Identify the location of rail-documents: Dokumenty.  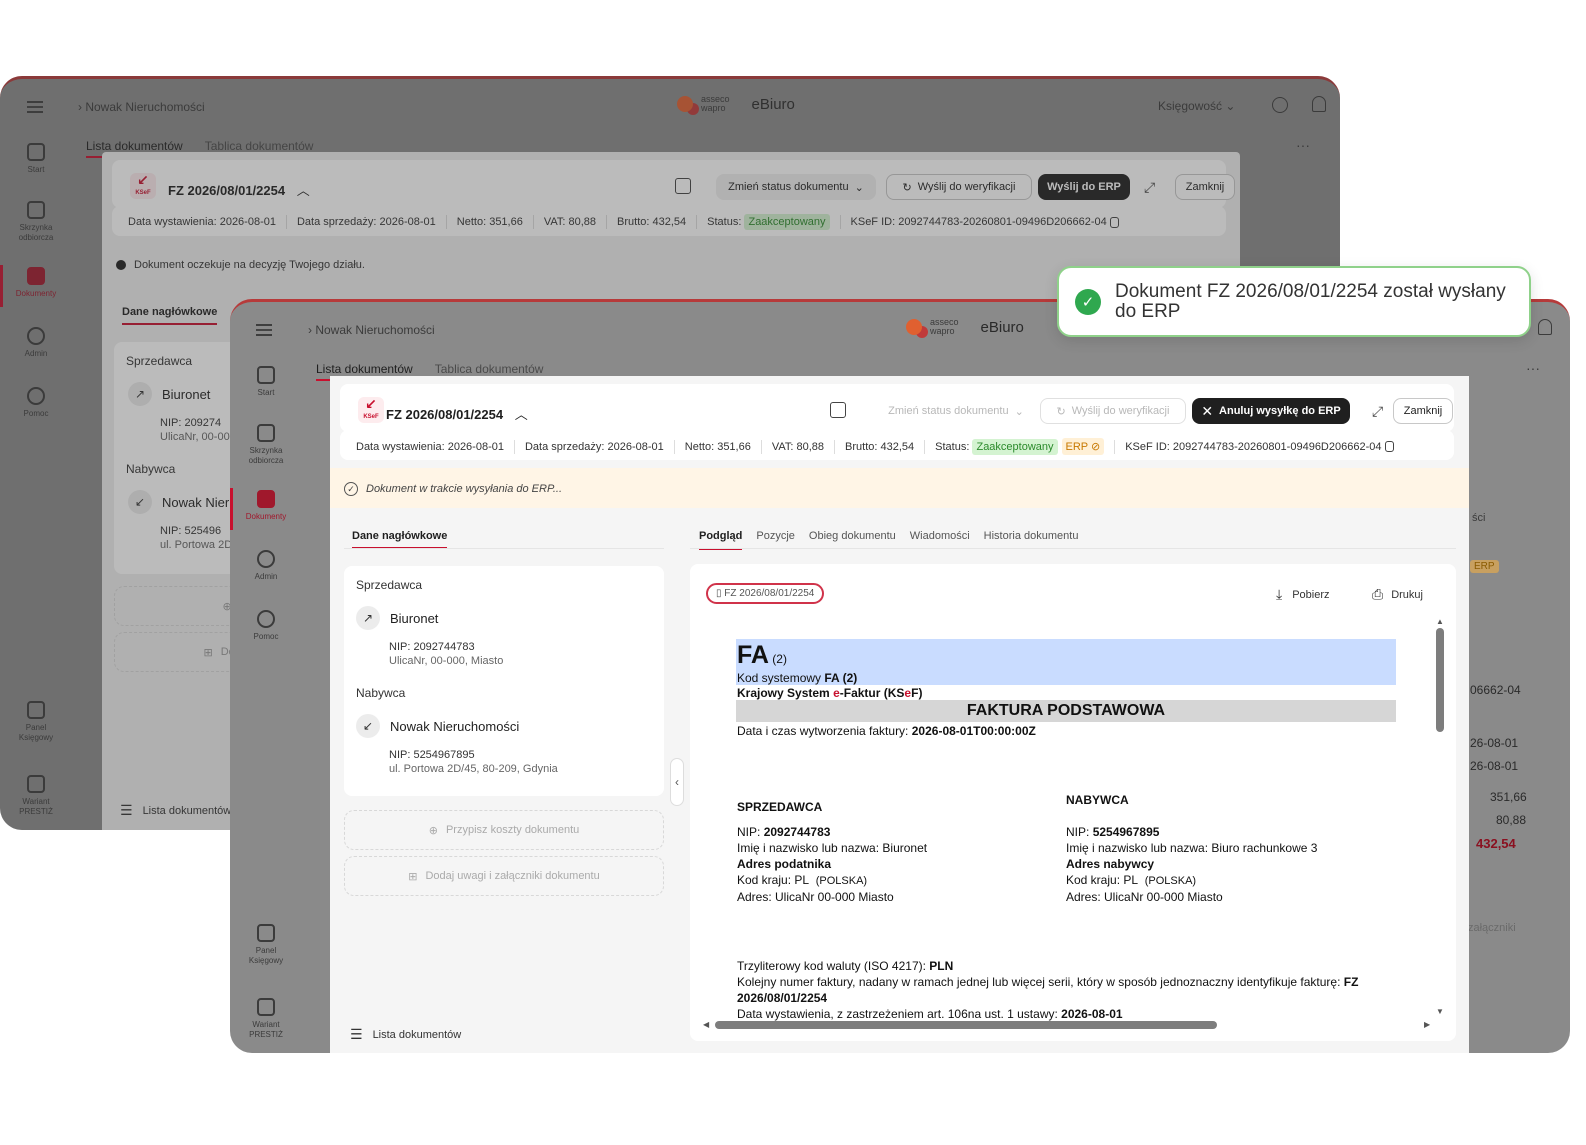
(266, 506).